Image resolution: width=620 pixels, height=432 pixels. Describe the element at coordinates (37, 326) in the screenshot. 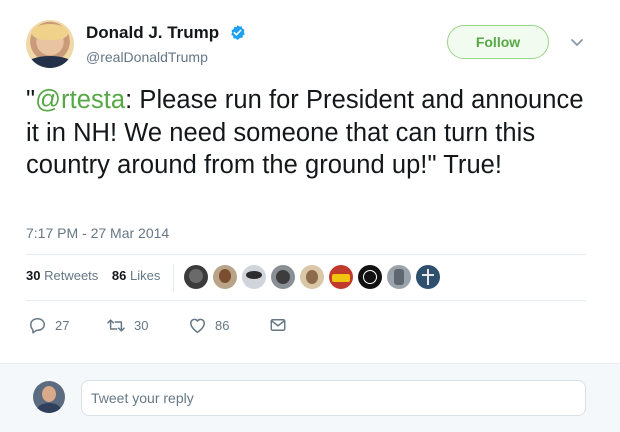

I see `reply-icon` at that location.